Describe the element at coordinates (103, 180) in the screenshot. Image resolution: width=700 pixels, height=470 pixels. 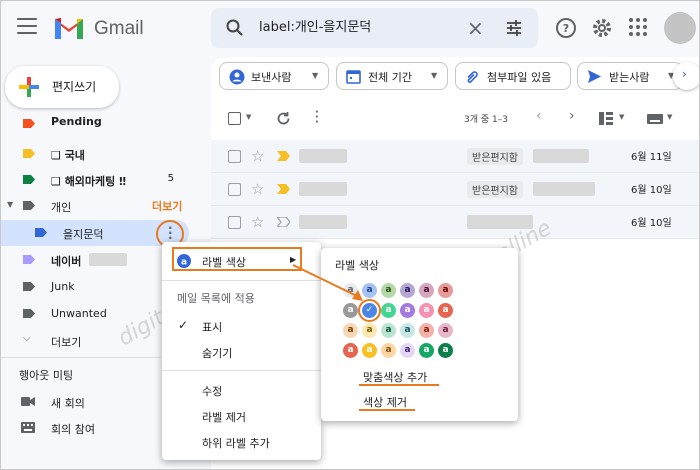
I see `sidebar-item-overseas-marketing: ❑ 해외마케팅 ‼ 5` at that location.